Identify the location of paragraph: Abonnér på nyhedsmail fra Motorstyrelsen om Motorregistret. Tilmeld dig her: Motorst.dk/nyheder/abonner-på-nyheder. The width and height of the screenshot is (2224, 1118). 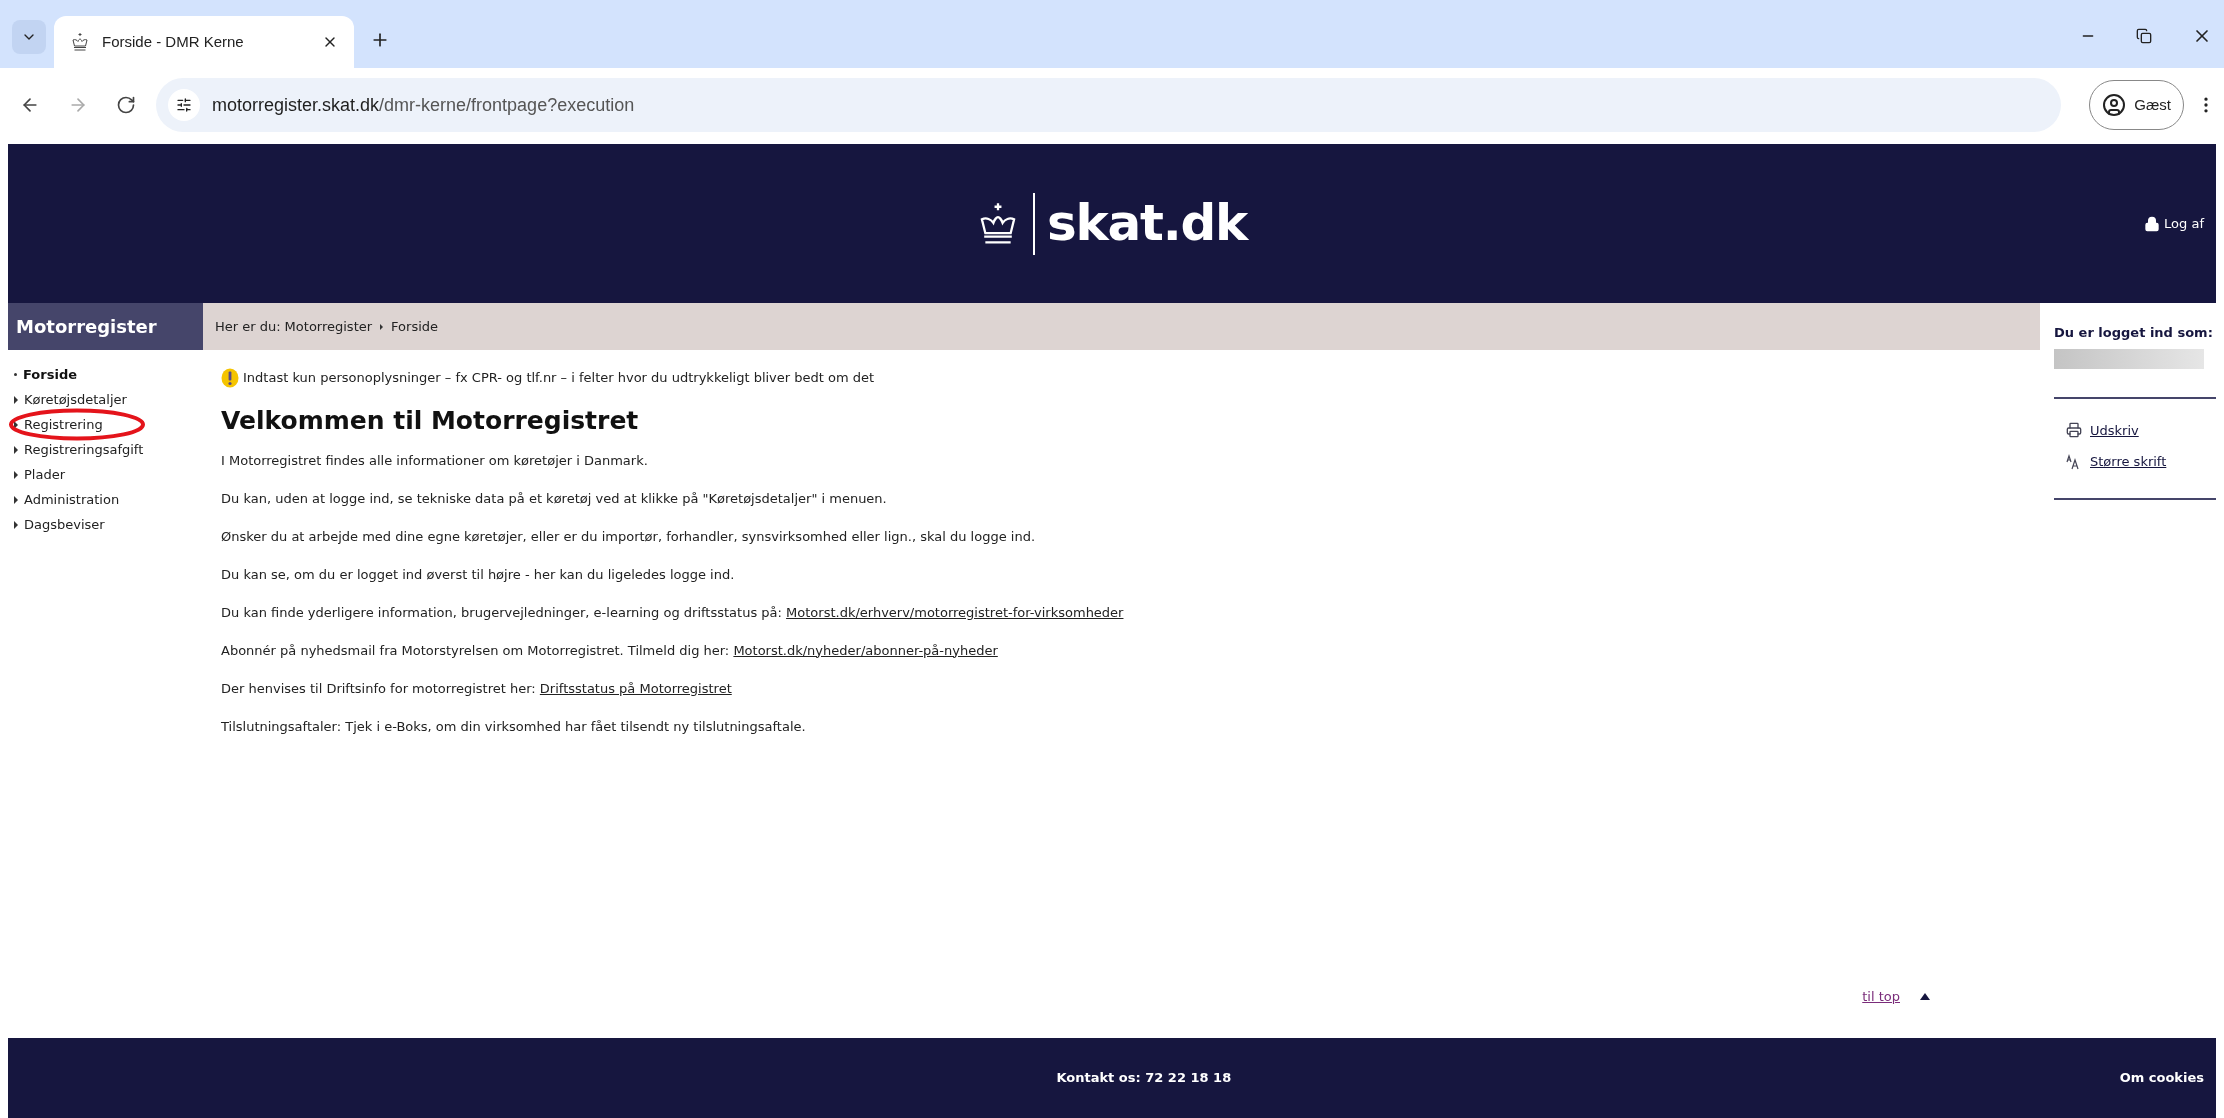
(610, 650).